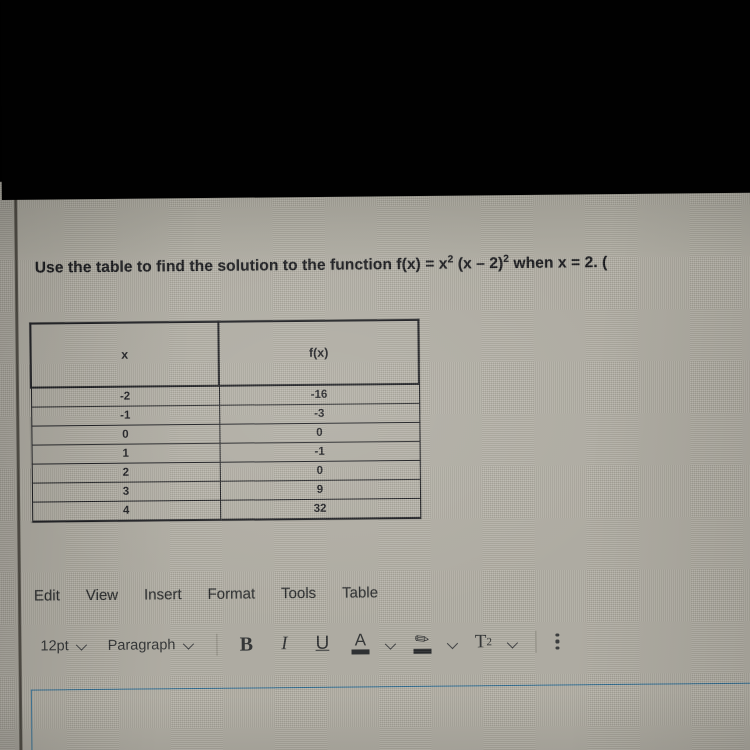 The image size is (750, 750). Describe the element at coordinates (124, 354) in the screenshot. I see `column-header-x: x` at that location.